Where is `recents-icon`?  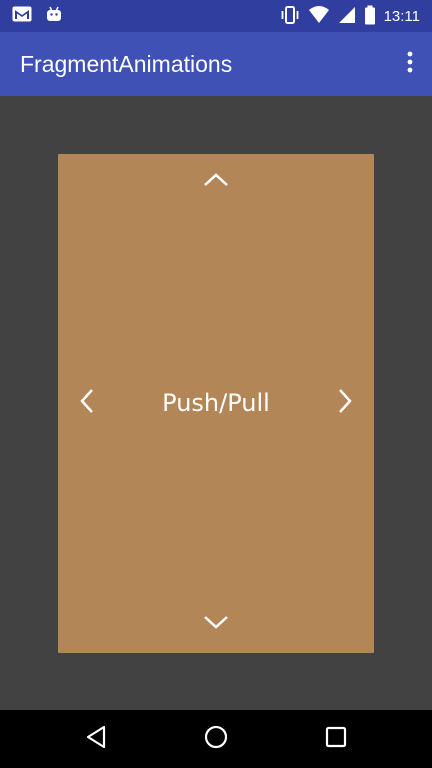 recents-icon is located at coordinates (336, 739).